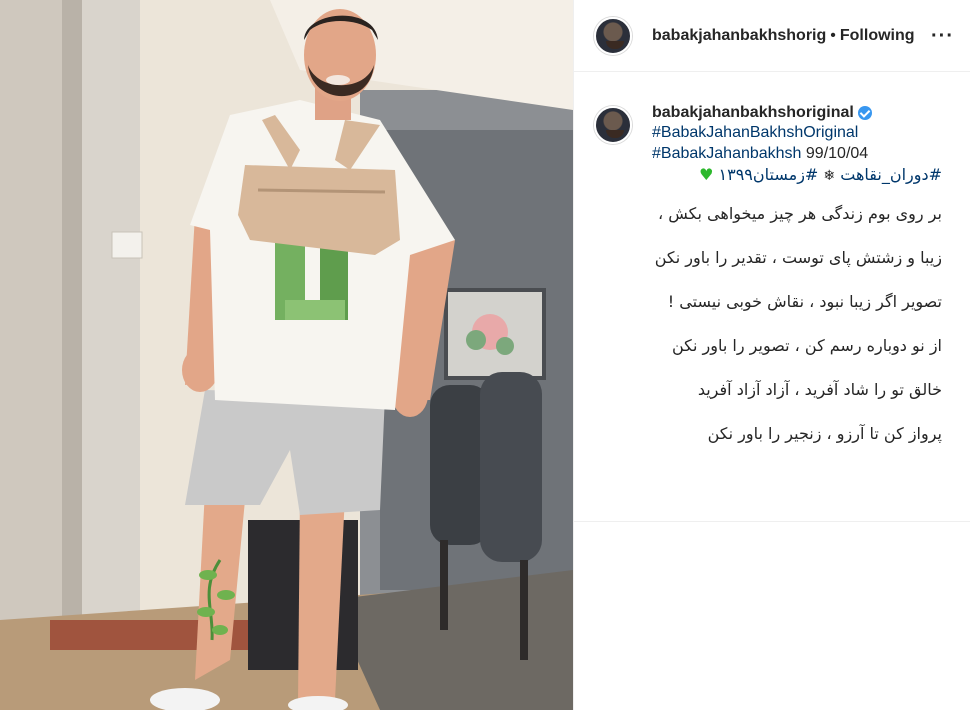 The width and height of the screenshot is (970, 710). What do you see at coordinates (891, 174) in the screenshot?
I see `hashtag-convalescence: #دوران_نقاهت` at bounding box center [891, 174].